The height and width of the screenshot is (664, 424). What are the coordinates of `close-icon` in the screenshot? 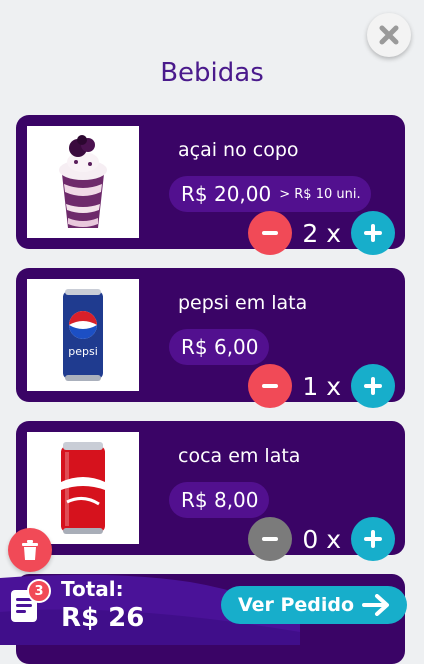 It's located at (389, 35).